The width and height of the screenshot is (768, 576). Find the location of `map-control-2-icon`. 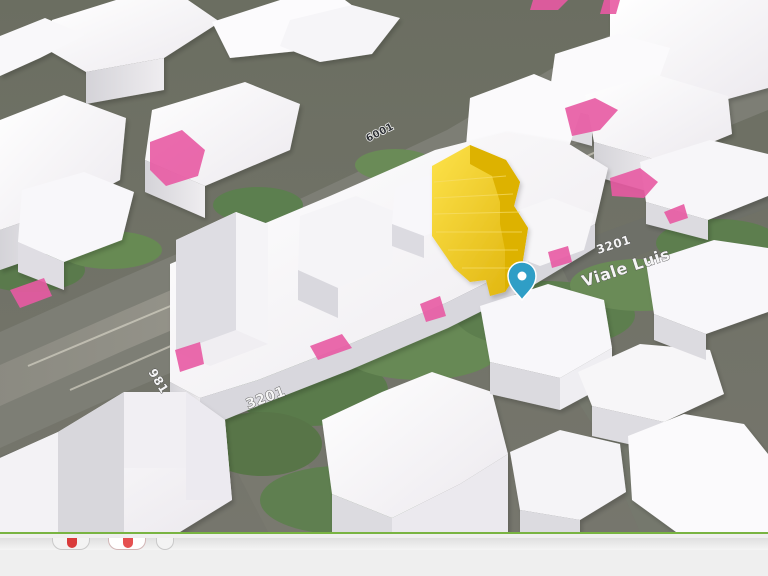

map-control-2-icon is located at coordinates (128, 543).